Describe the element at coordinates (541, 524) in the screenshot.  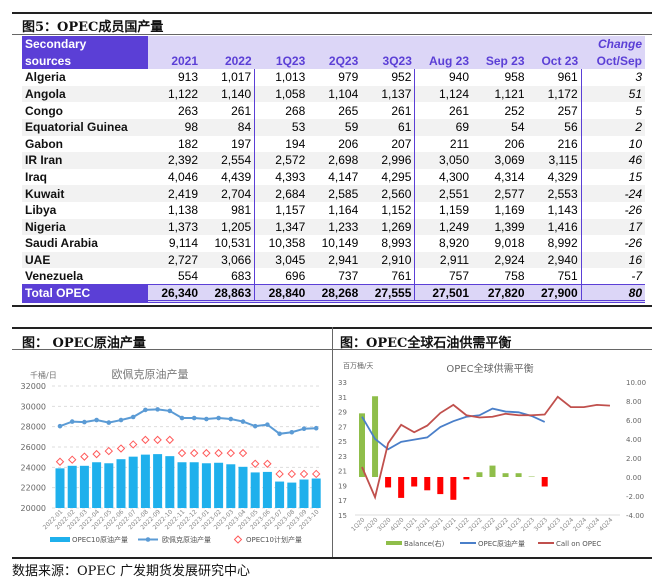
I see `x-tick-label: 3Q23` at that location.